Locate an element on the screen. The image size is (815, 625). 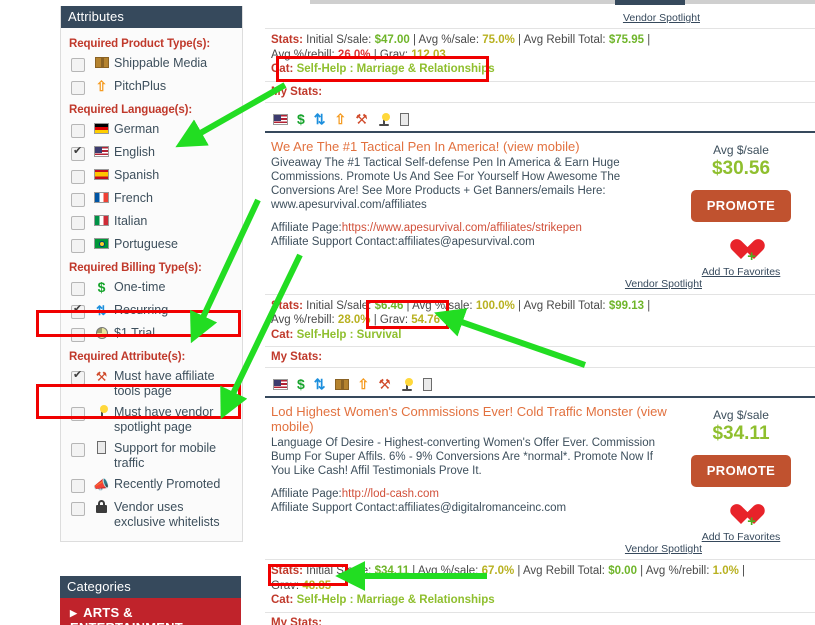
checkbox-pitchplus is located at coordinates (78, 88).